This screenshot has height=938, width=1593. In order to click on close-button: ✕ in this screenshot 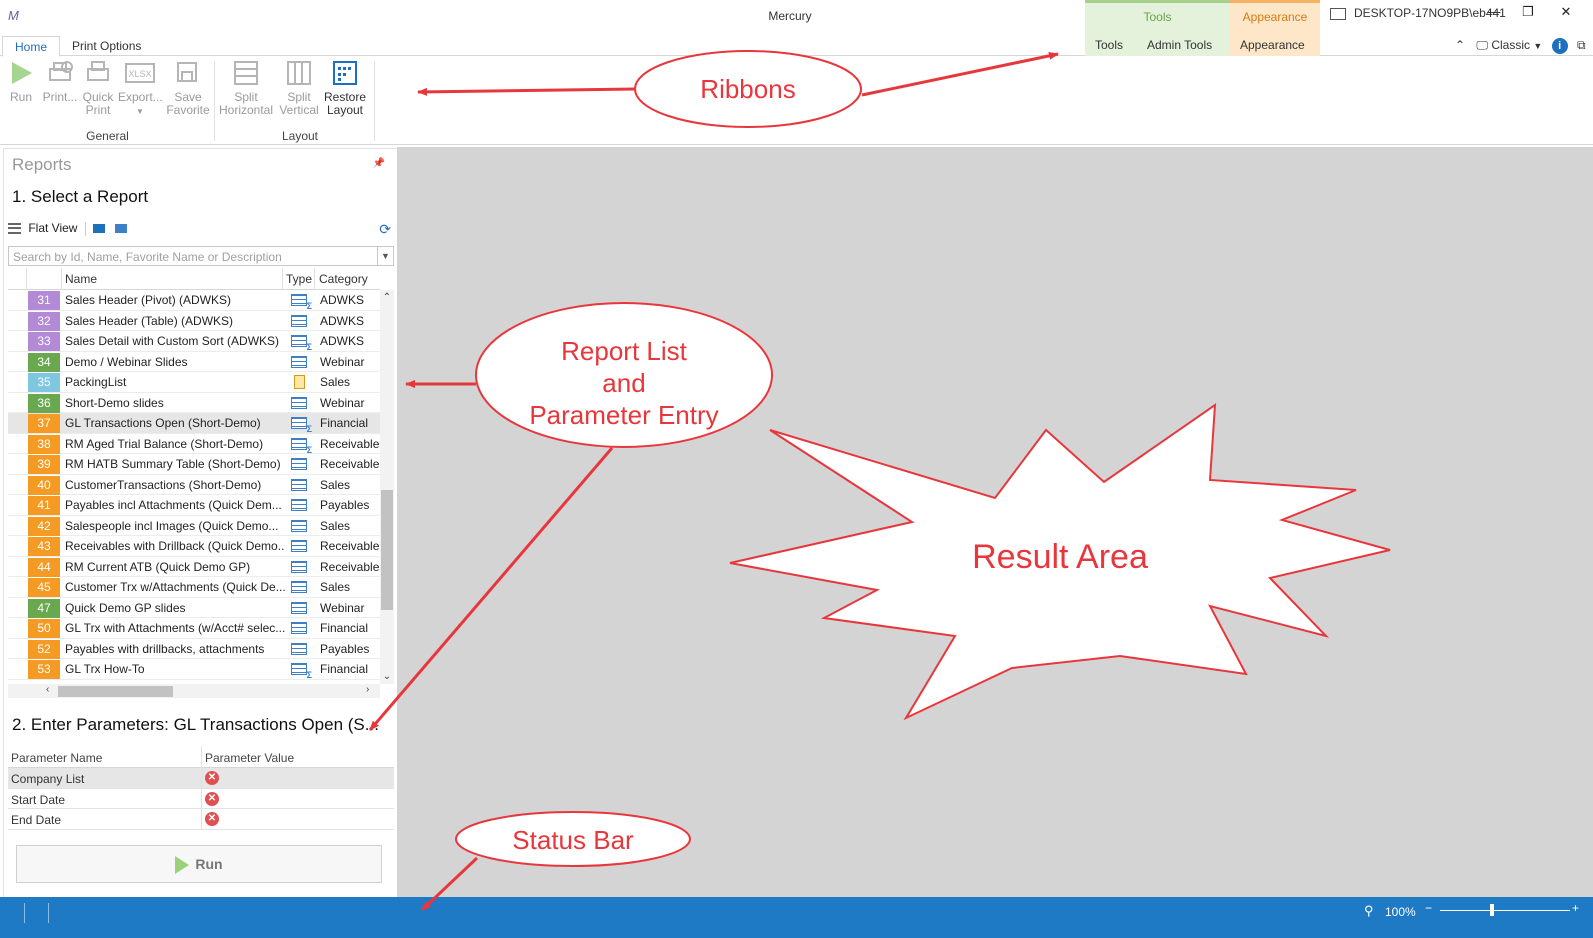, I will do `click(1566, 14)`.